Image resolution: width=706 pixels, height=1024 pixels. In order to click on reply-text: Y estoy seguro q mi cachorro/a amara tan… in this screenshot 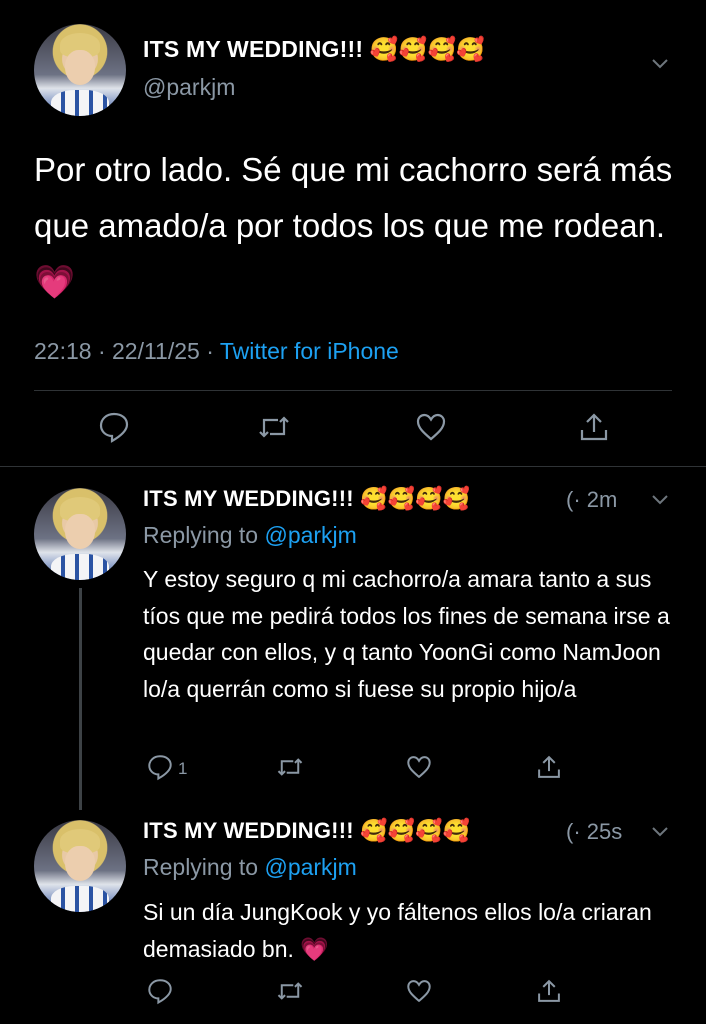, I will do `click(406, 634)`.